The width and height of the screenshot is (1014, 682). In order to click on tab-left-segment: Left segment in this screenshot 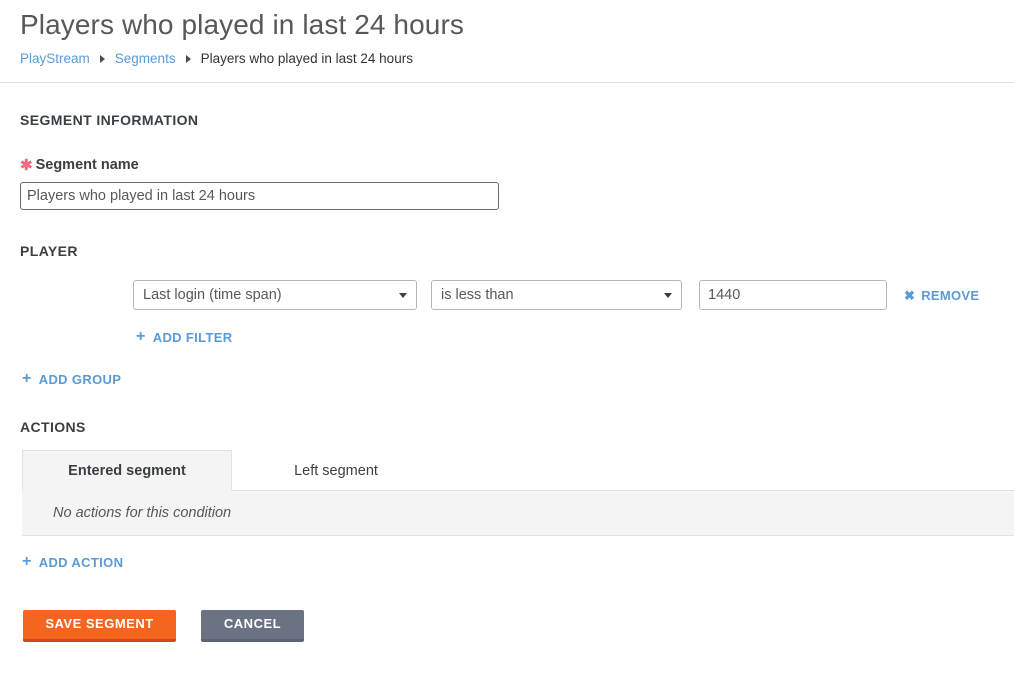, I will do `click(336, 470)`.